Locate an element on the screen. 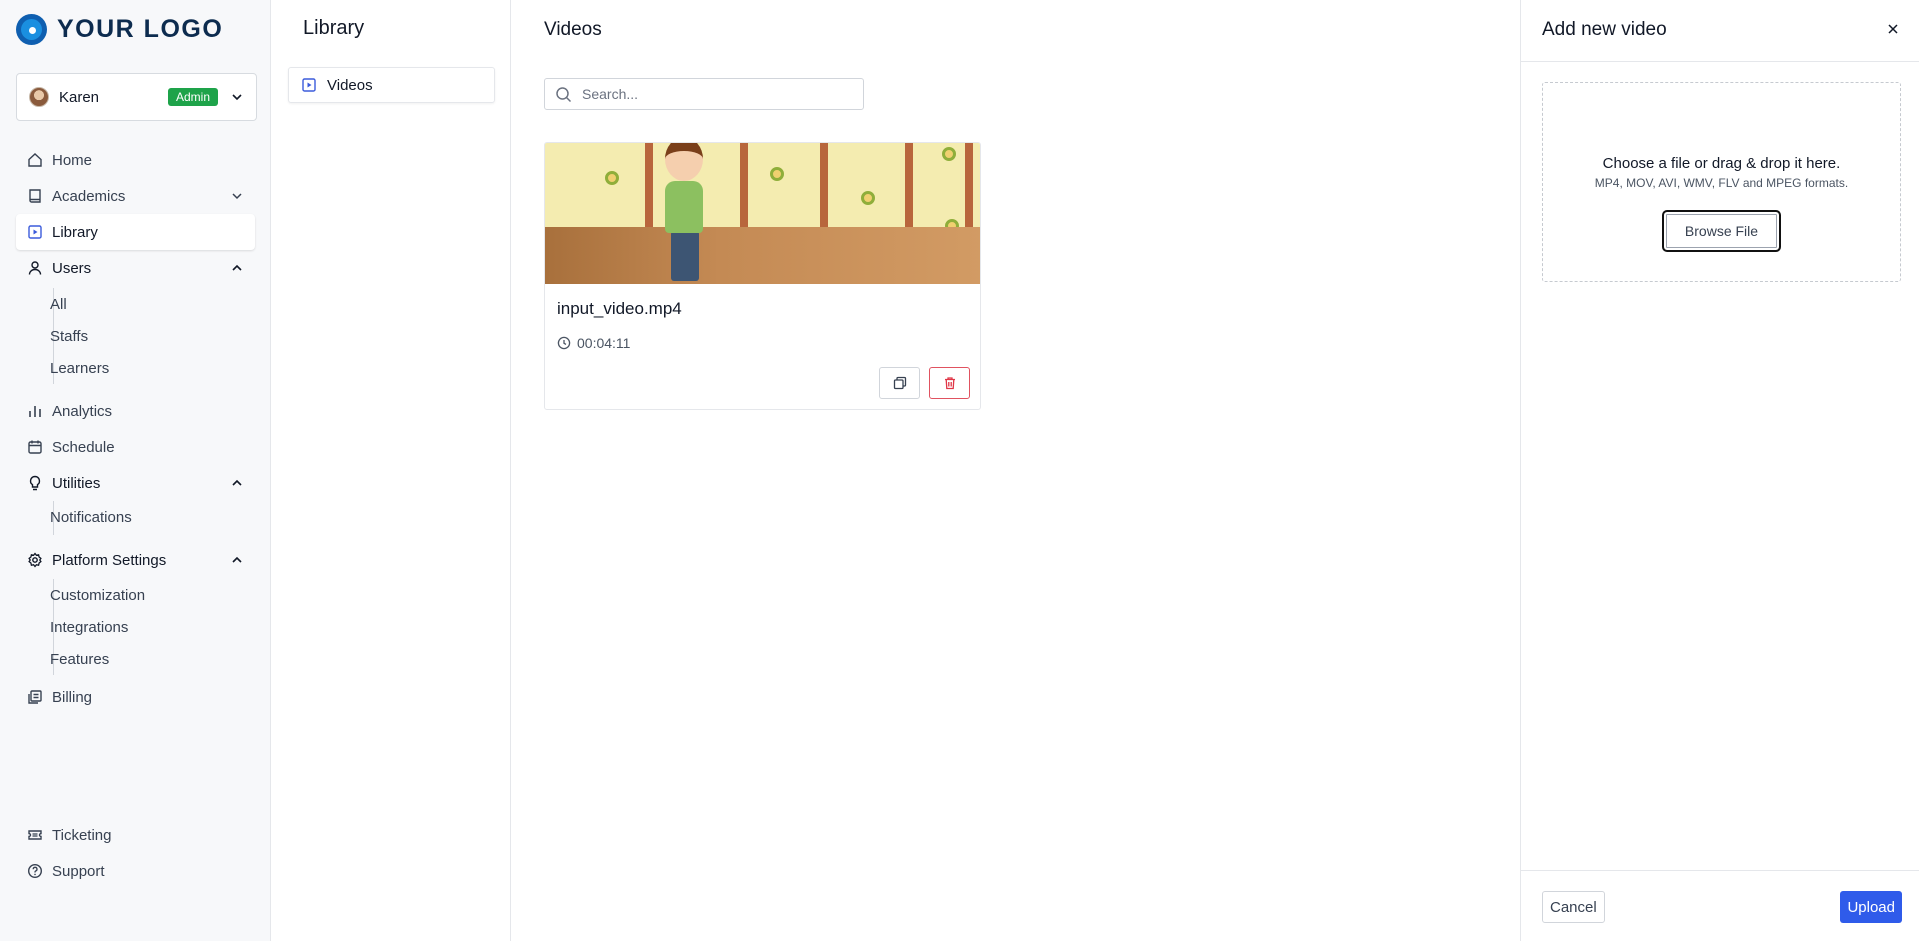  drawer-title: Add new video is located at coordinates (1604, 29).